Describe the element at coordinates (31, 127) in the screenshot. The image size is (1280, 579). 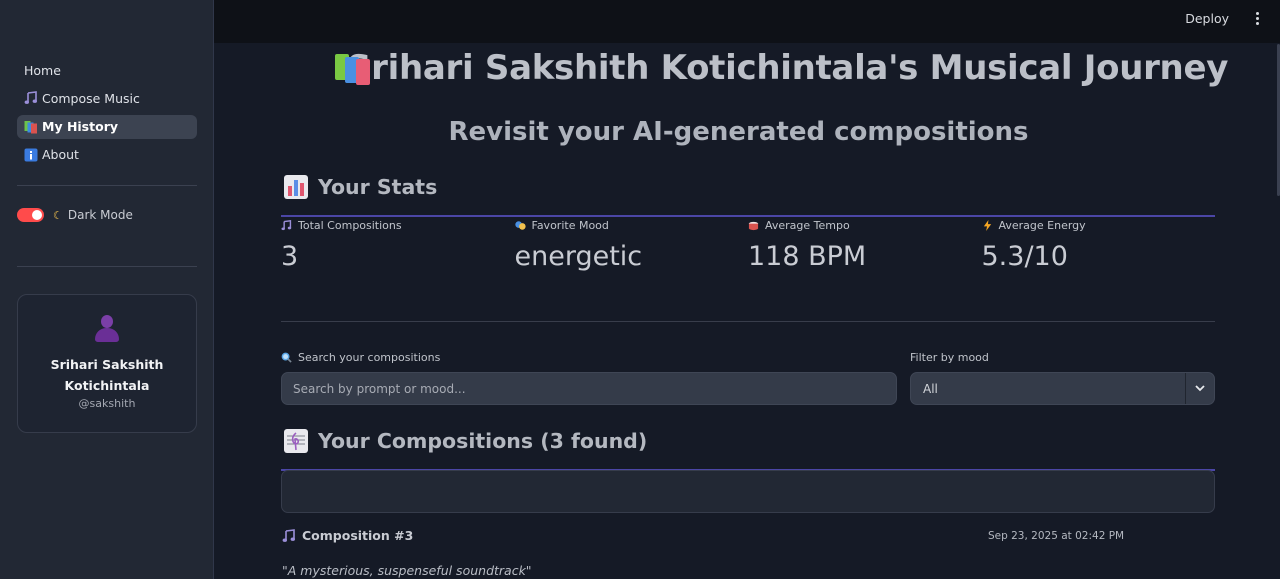
I see `books-icon` at that location.